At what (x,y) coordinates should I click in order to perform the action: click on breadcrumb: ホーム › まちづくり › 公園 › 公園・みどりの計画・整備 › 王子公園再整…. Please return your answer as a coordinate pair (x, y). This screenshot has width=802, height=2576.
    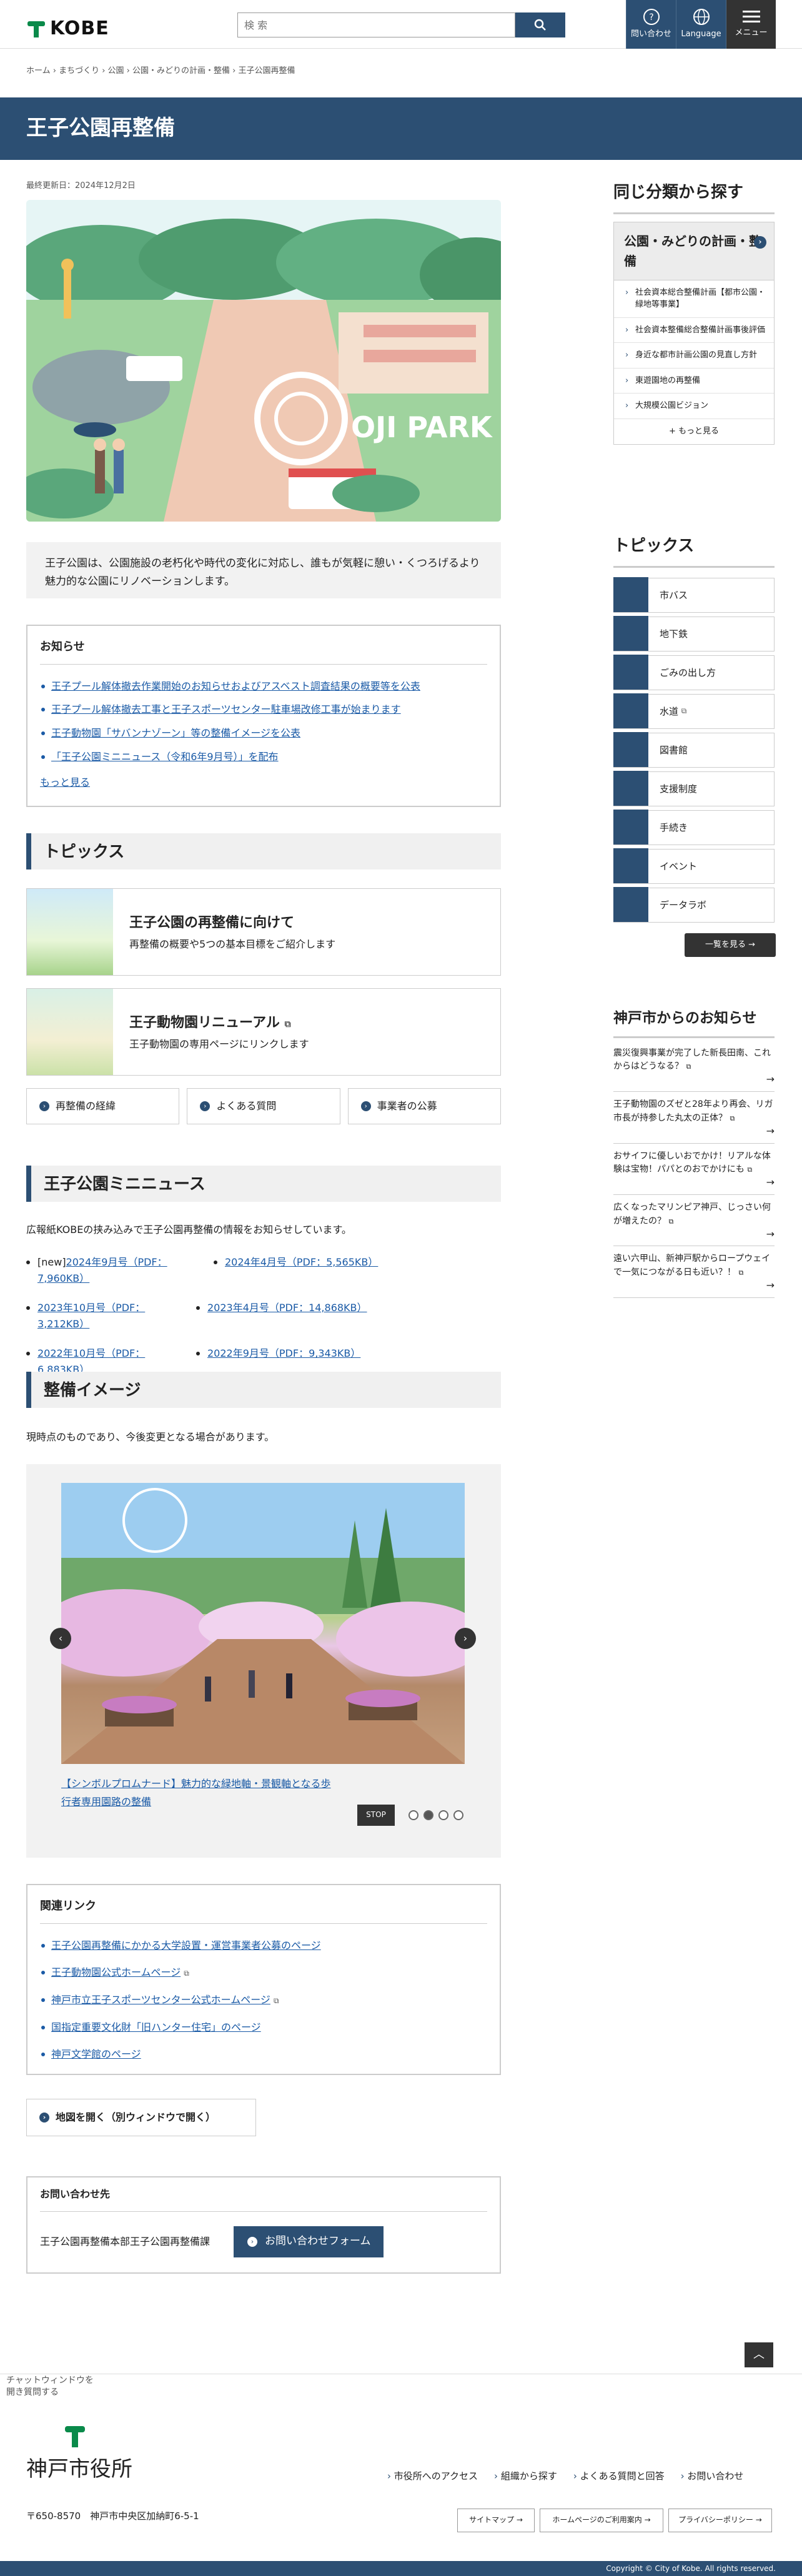
    Looking at the image, I should click on (160, 71).